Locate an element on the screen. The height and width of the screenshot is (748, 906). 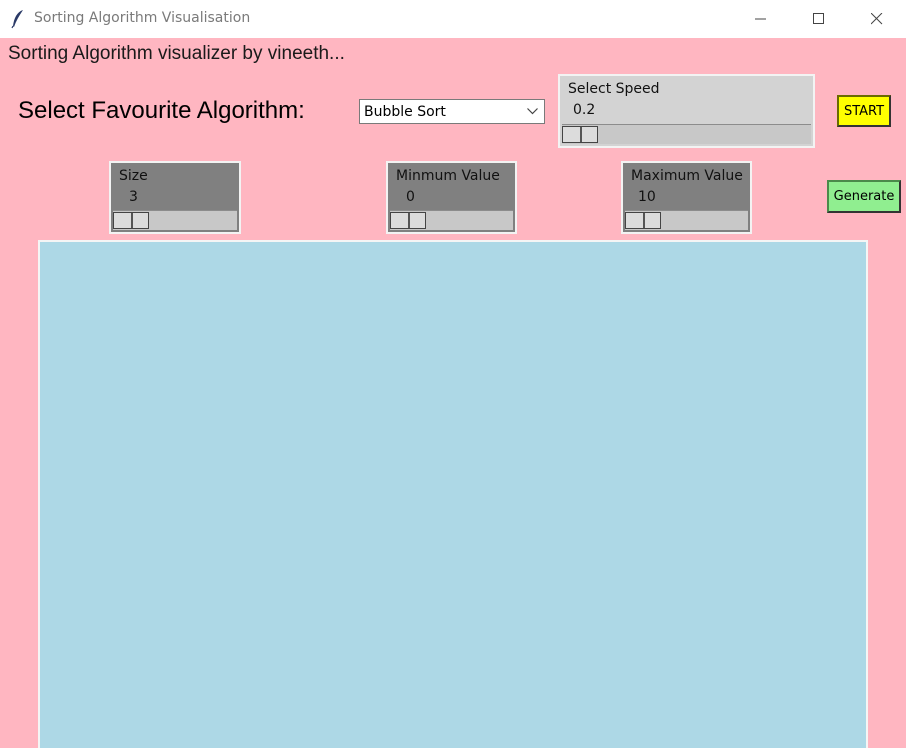
minimize-icon is located at coordinates (760, 19).